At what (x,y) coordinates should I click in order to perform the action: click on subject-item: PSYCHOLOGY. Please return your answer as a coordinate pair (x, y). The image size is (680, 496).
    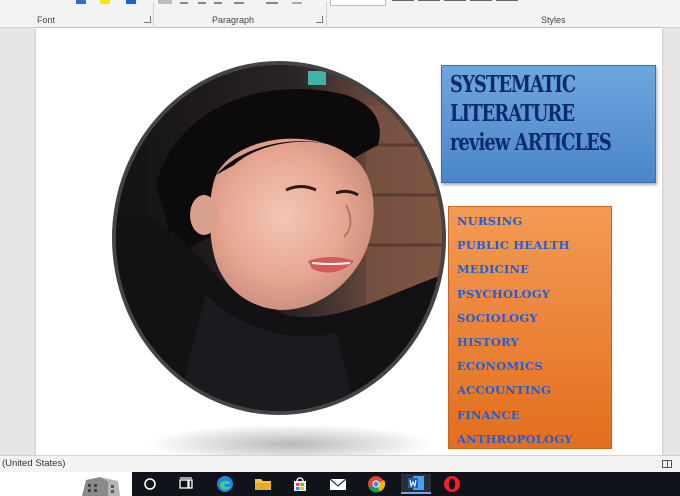
    Looking at the image, I should click on (504, 293).